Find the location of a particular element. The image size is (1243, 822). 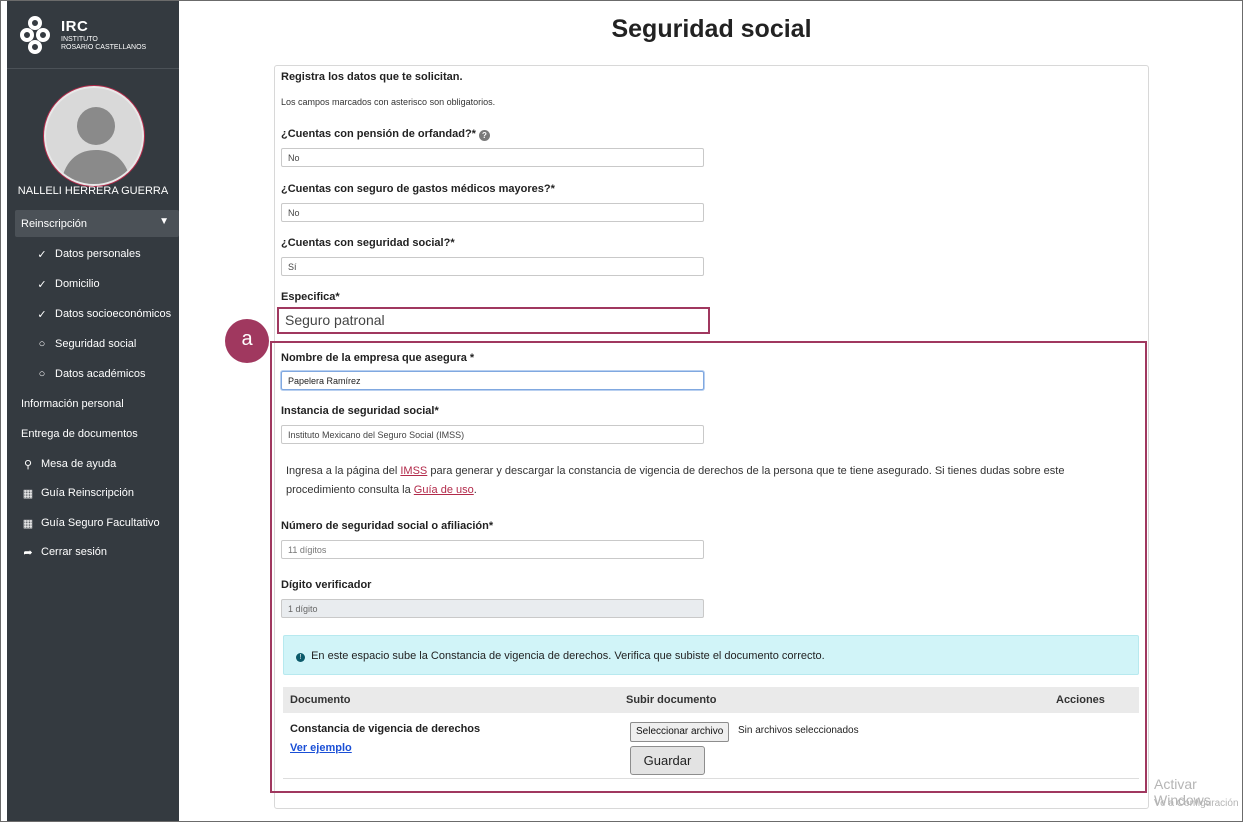

sidebar-item-datos-academicos: ○ Datos académicos is located at coordinates (93, 374).